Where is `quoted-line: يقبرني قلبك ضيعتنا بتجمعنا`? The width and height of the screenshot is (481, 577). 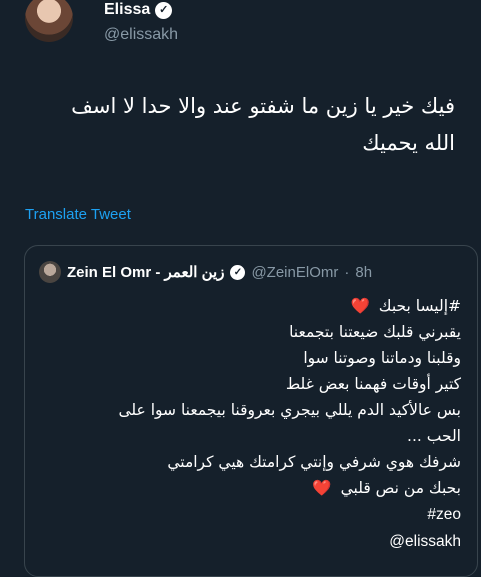
quoted-line: يقبرني قلبك ضيعتنا بتجمعنا is located at coordinates (375, 332).